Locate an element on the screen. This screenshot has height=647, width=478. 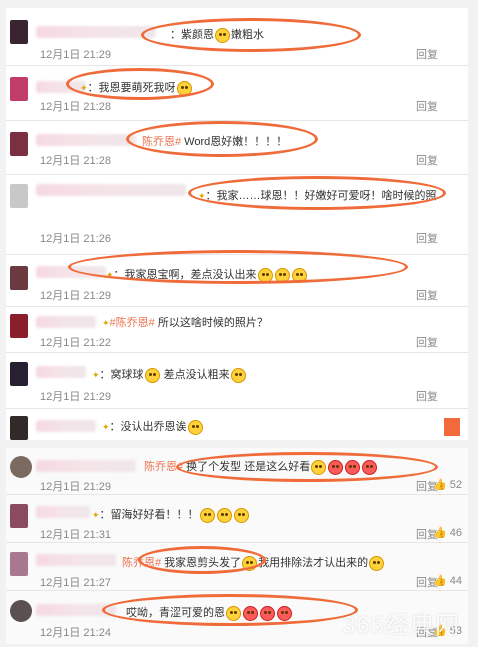
like-button: 👍 46 is located at coordinates (447, 532).